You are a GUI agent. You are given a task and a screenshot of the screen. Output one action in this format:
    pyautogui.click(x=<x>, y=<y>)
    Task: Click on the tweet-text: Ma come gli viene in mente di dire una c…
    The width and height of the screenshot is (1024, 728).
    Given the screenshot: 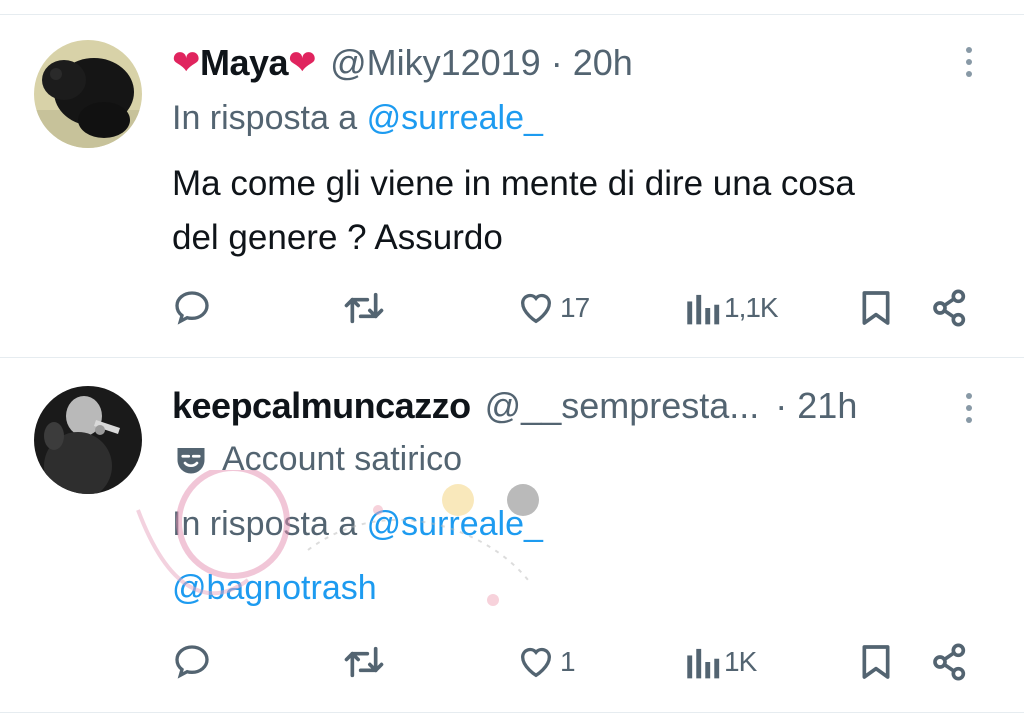 What is the action you would take?
    pyautogui.click(x=582, y=211)
    